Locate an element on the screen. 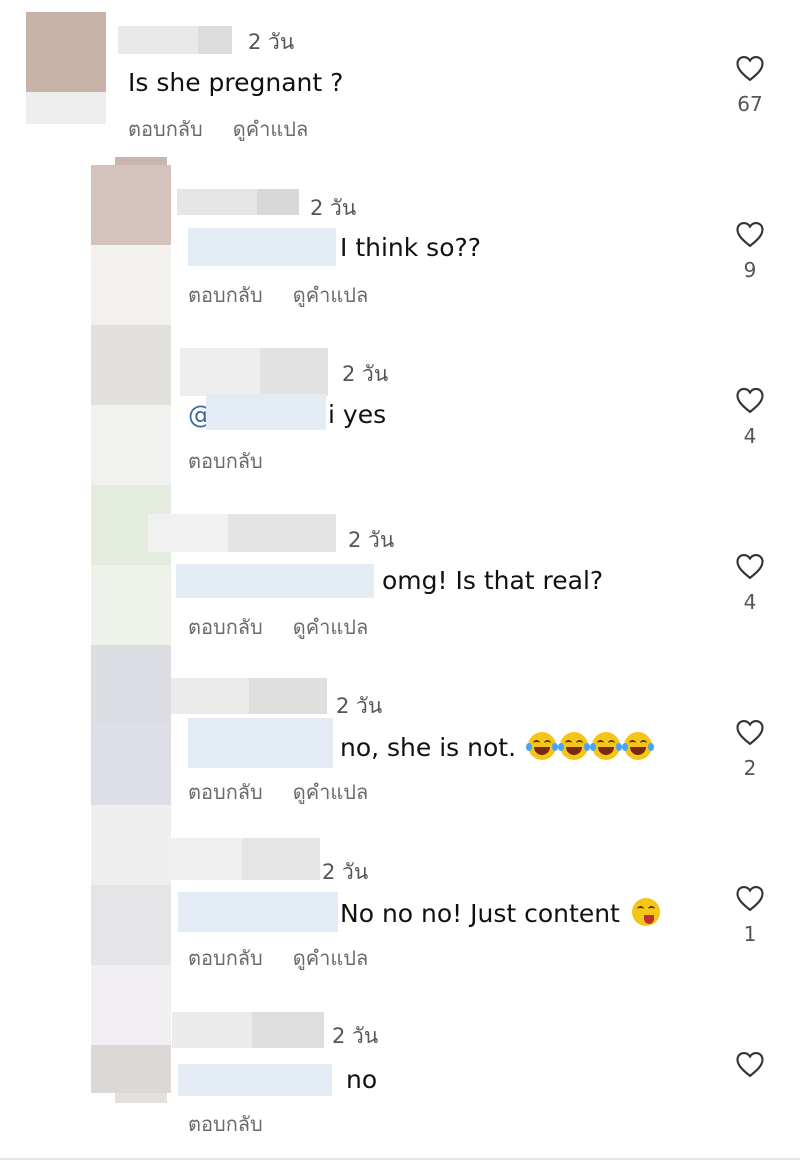 The image size is (800, 1161). like-control: 67 is located at coordinates (750, 85).